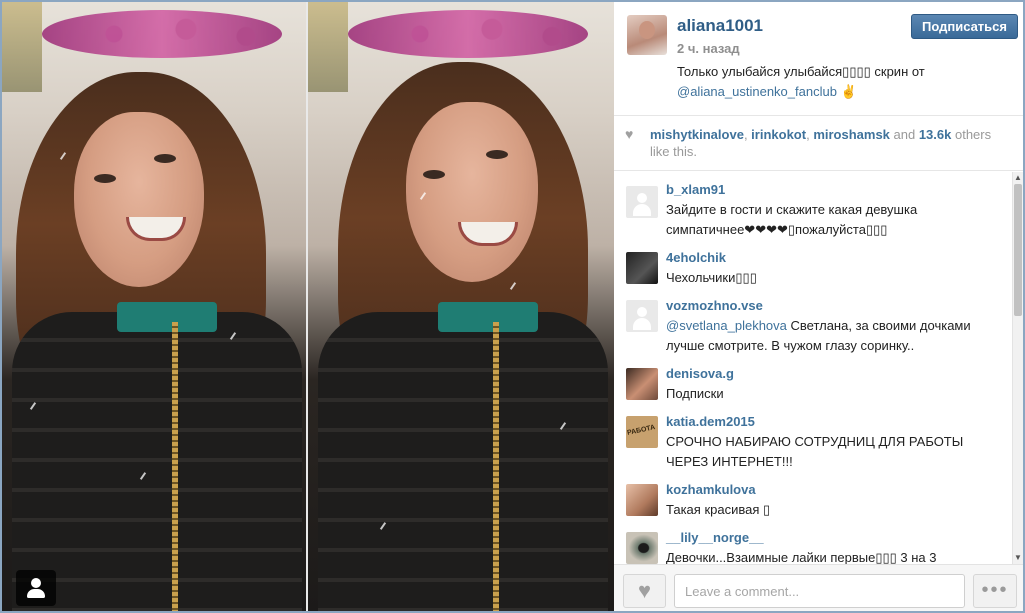 The image size is (1025, 613). I want to click on comment-mention: @svetlana_plekhova, so click(726, 325).